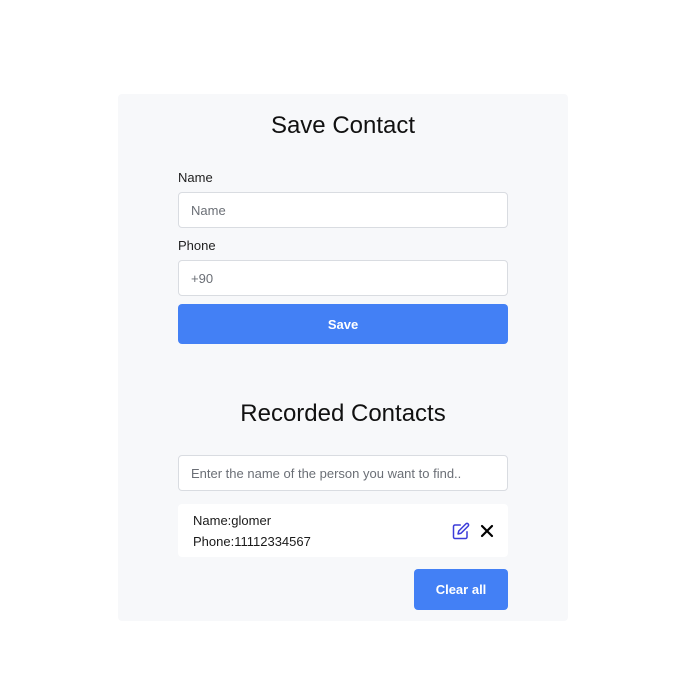  What do you see at coordinates (343, 278) in the screenshot?
I see `phone-input` at bounding box center [343, 278].